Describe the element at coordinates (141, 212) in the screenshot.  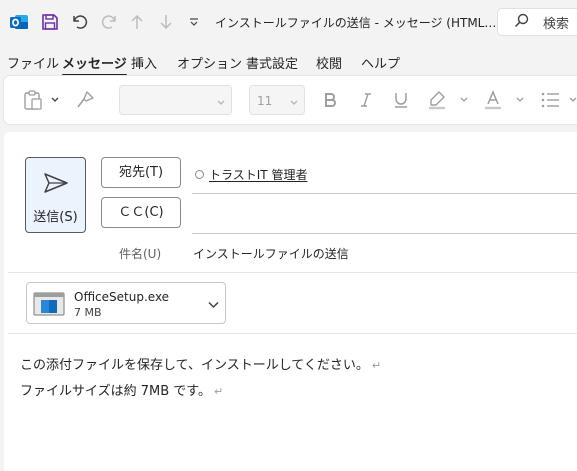
I see `cc-button: ＣＣ(C)` at that location.